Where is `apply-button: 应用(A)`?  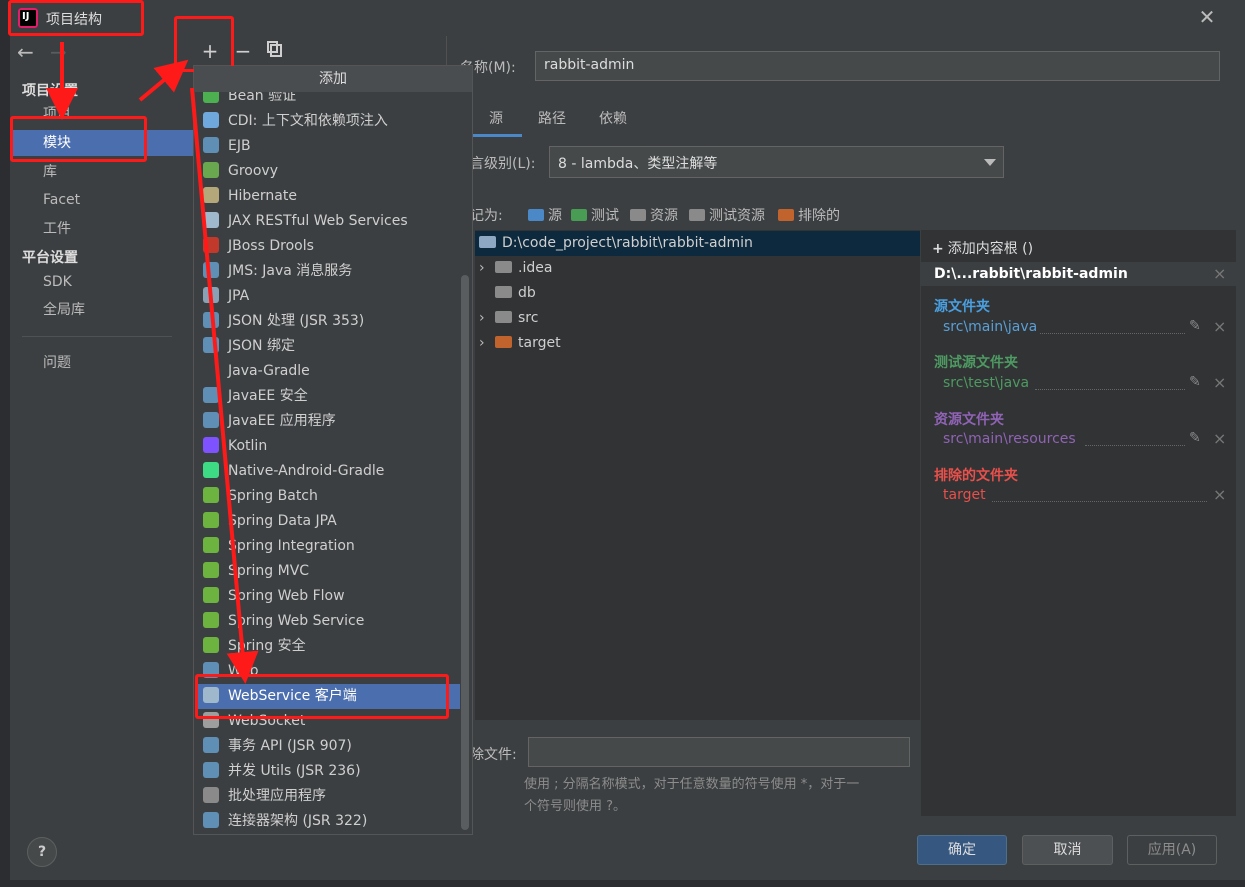 apply-button: 应用(A) is located at coordinates (1172, 850).